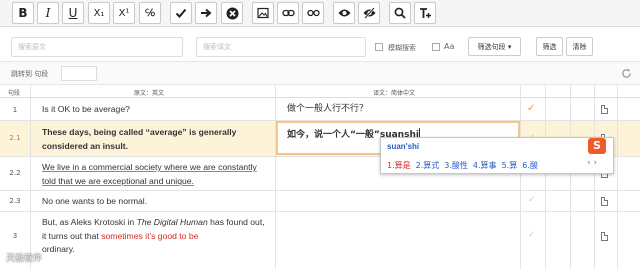  I want to click on filter-bar: 搜索原文 搜索译文 模糊搜索 Aa 筛选句段 ▾ 筛选 清除, so click(320, 44).